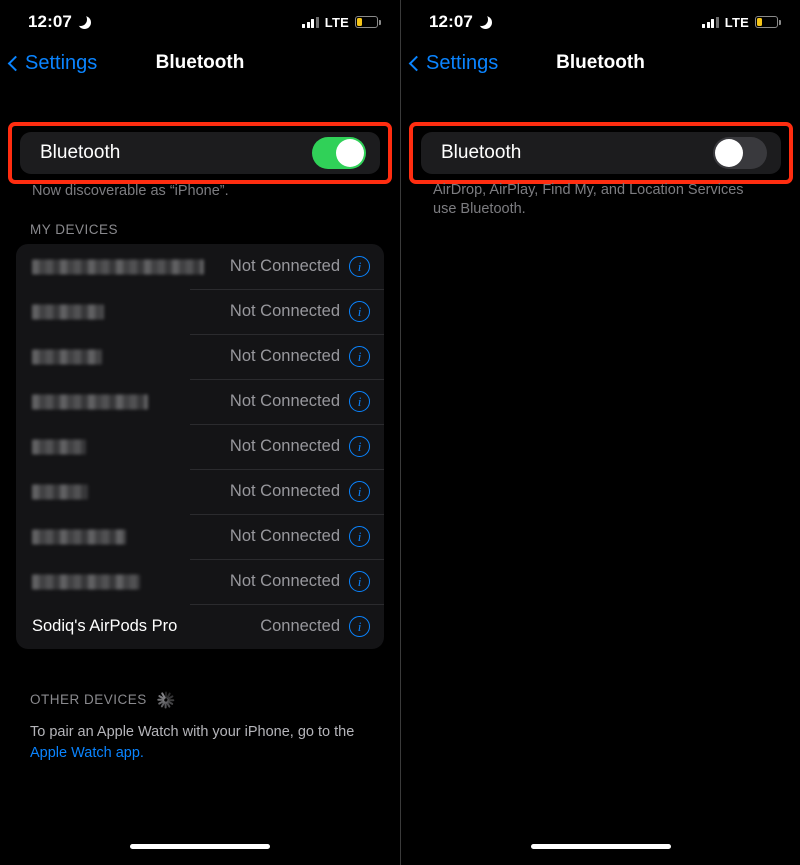  Describe the element at coordinates (88, 699) in the screenshot. I see `other-devices-label: OTHER DEVICES` at that location.